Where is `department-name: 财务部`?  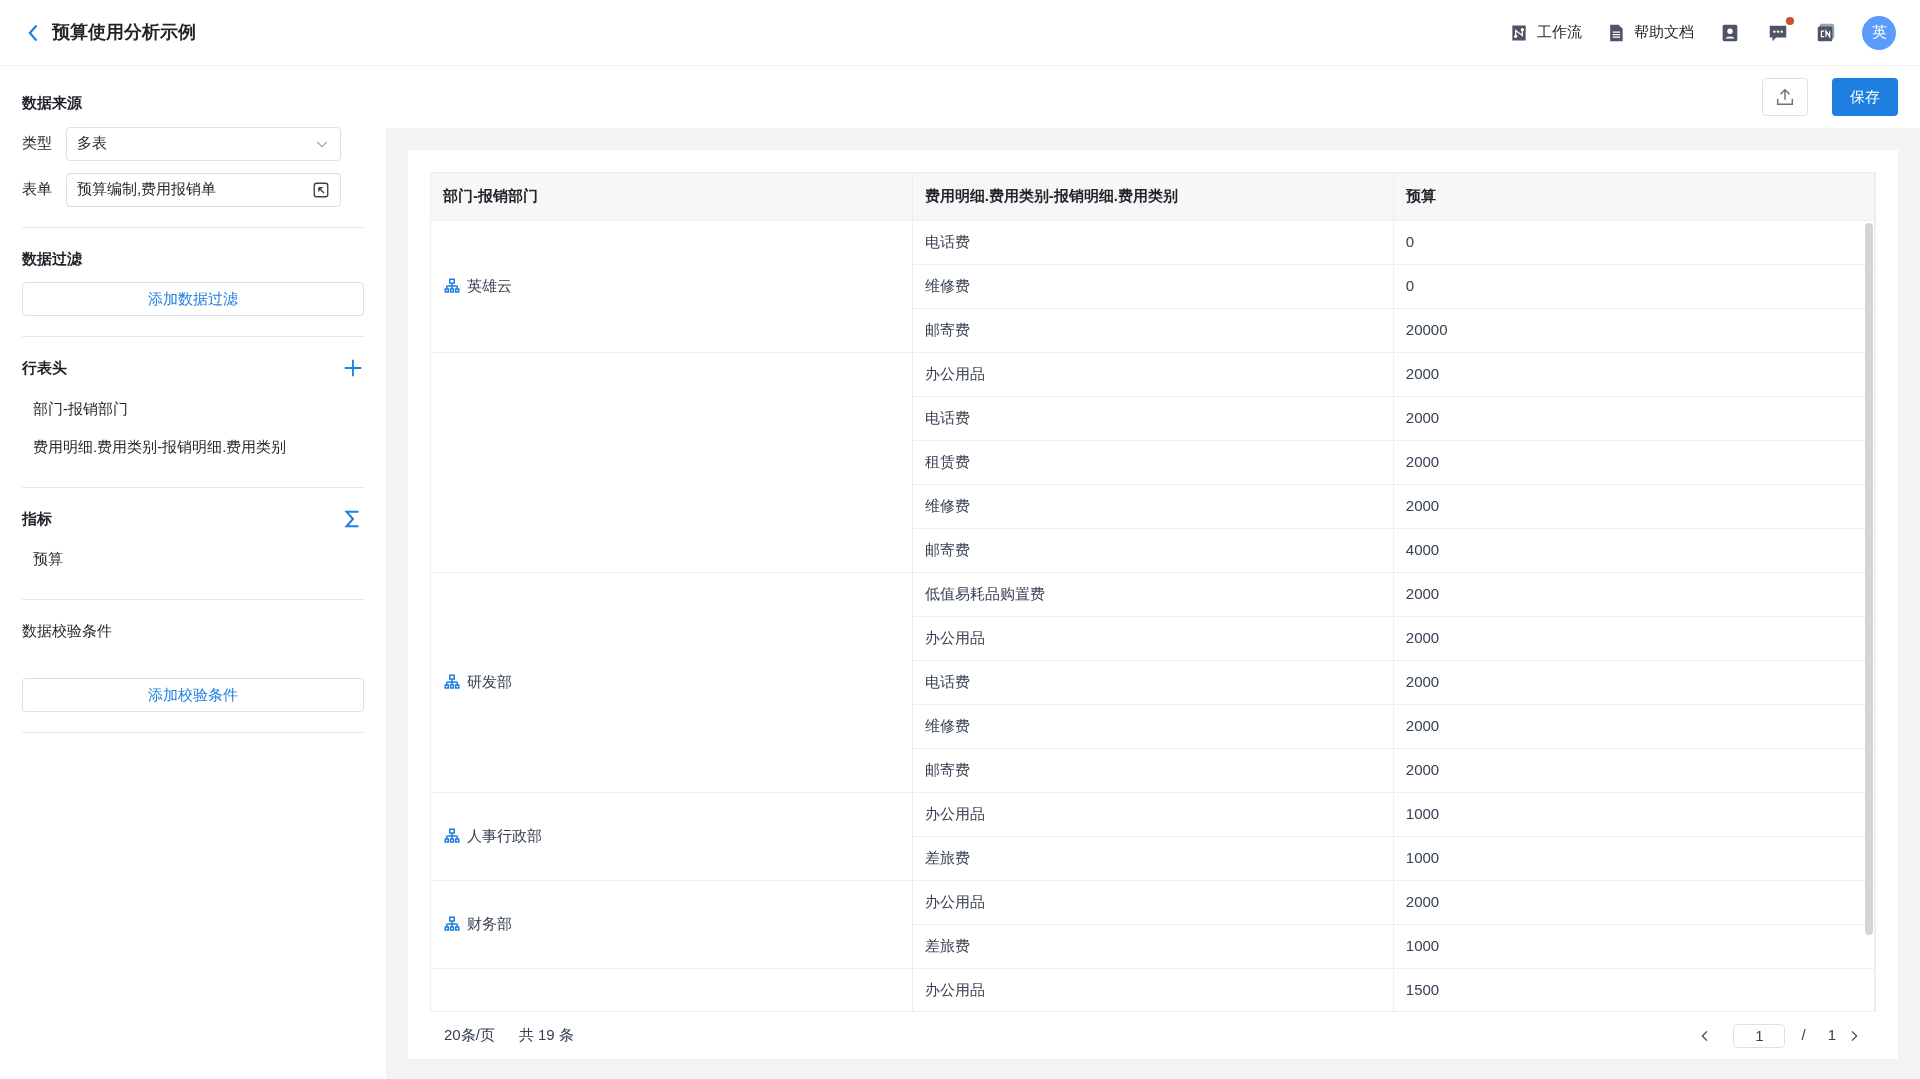 department-name: 财务部 is located at coordinates (489, 923).